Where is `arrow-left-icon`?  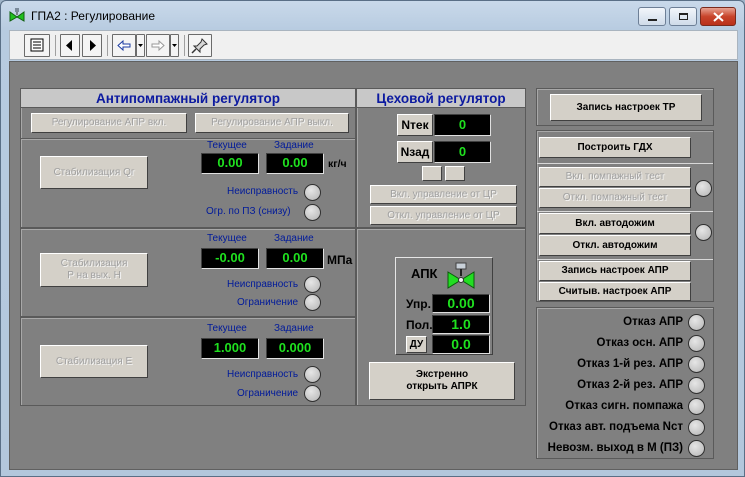 arrow-left-icon is located at coordinates (124, 45).